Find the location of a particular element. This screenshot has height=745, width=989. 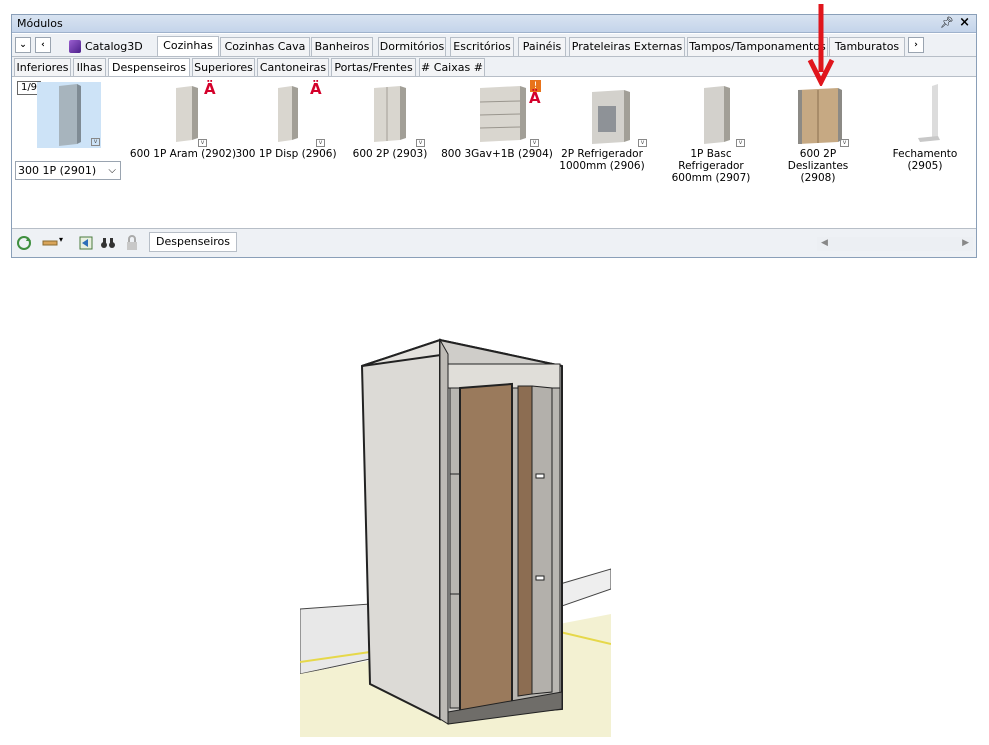

module-item-2903: v 600 2P (2903) is located at coordinates (390, 137).